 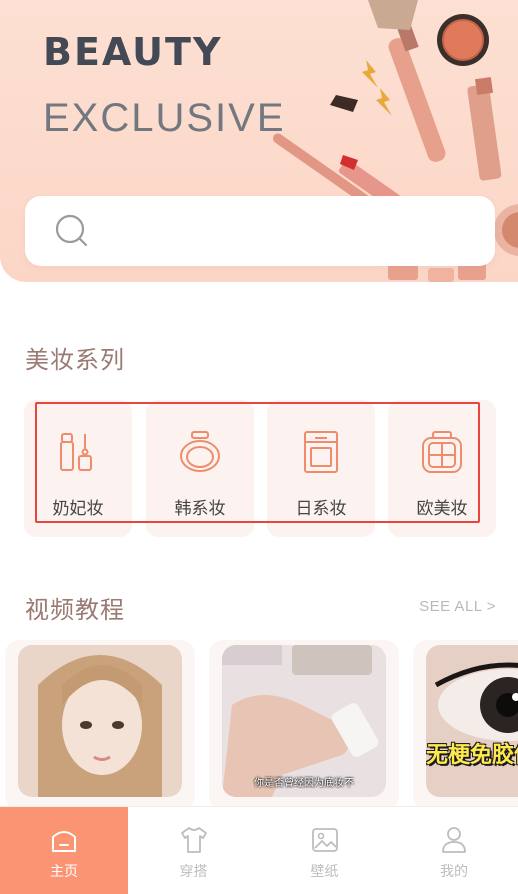 I want to click on nav-label: 主页, so click(x=64, y=872).